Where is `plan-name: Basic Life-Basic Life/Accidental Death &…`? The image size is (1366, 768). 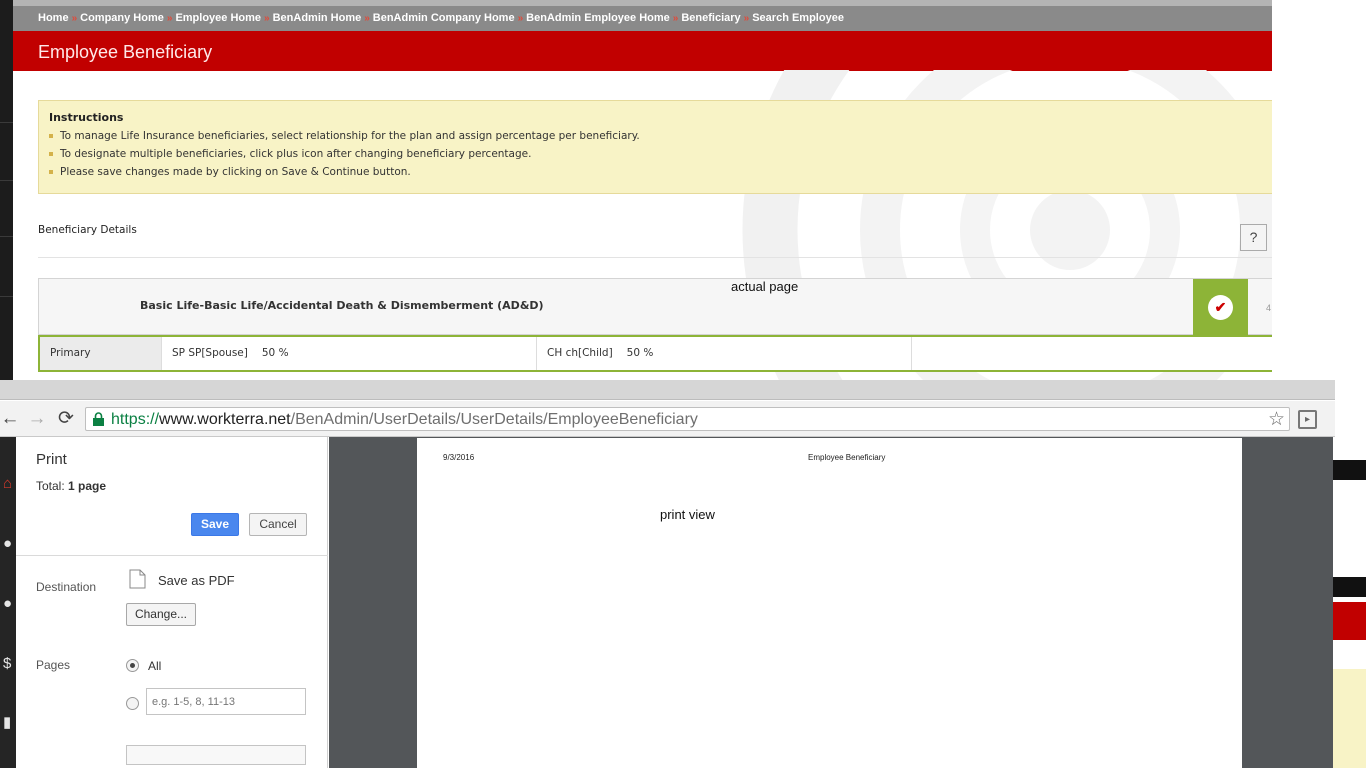
plan-name: Basic Life-Basic Life/Accidental Death &… is located at coordinates (342, 305).